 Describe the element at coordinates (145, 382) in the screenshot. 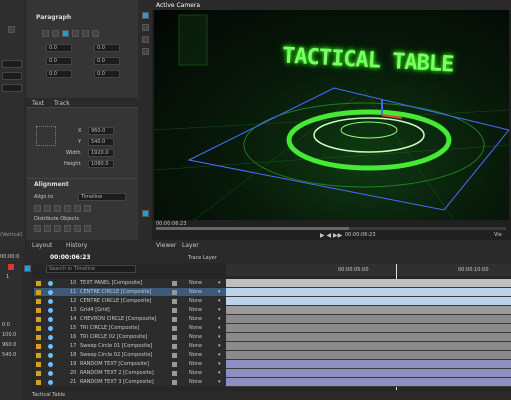

I see `table-row: 21 RANDOM TEXT 3 [Composite] None ▾` at that location.